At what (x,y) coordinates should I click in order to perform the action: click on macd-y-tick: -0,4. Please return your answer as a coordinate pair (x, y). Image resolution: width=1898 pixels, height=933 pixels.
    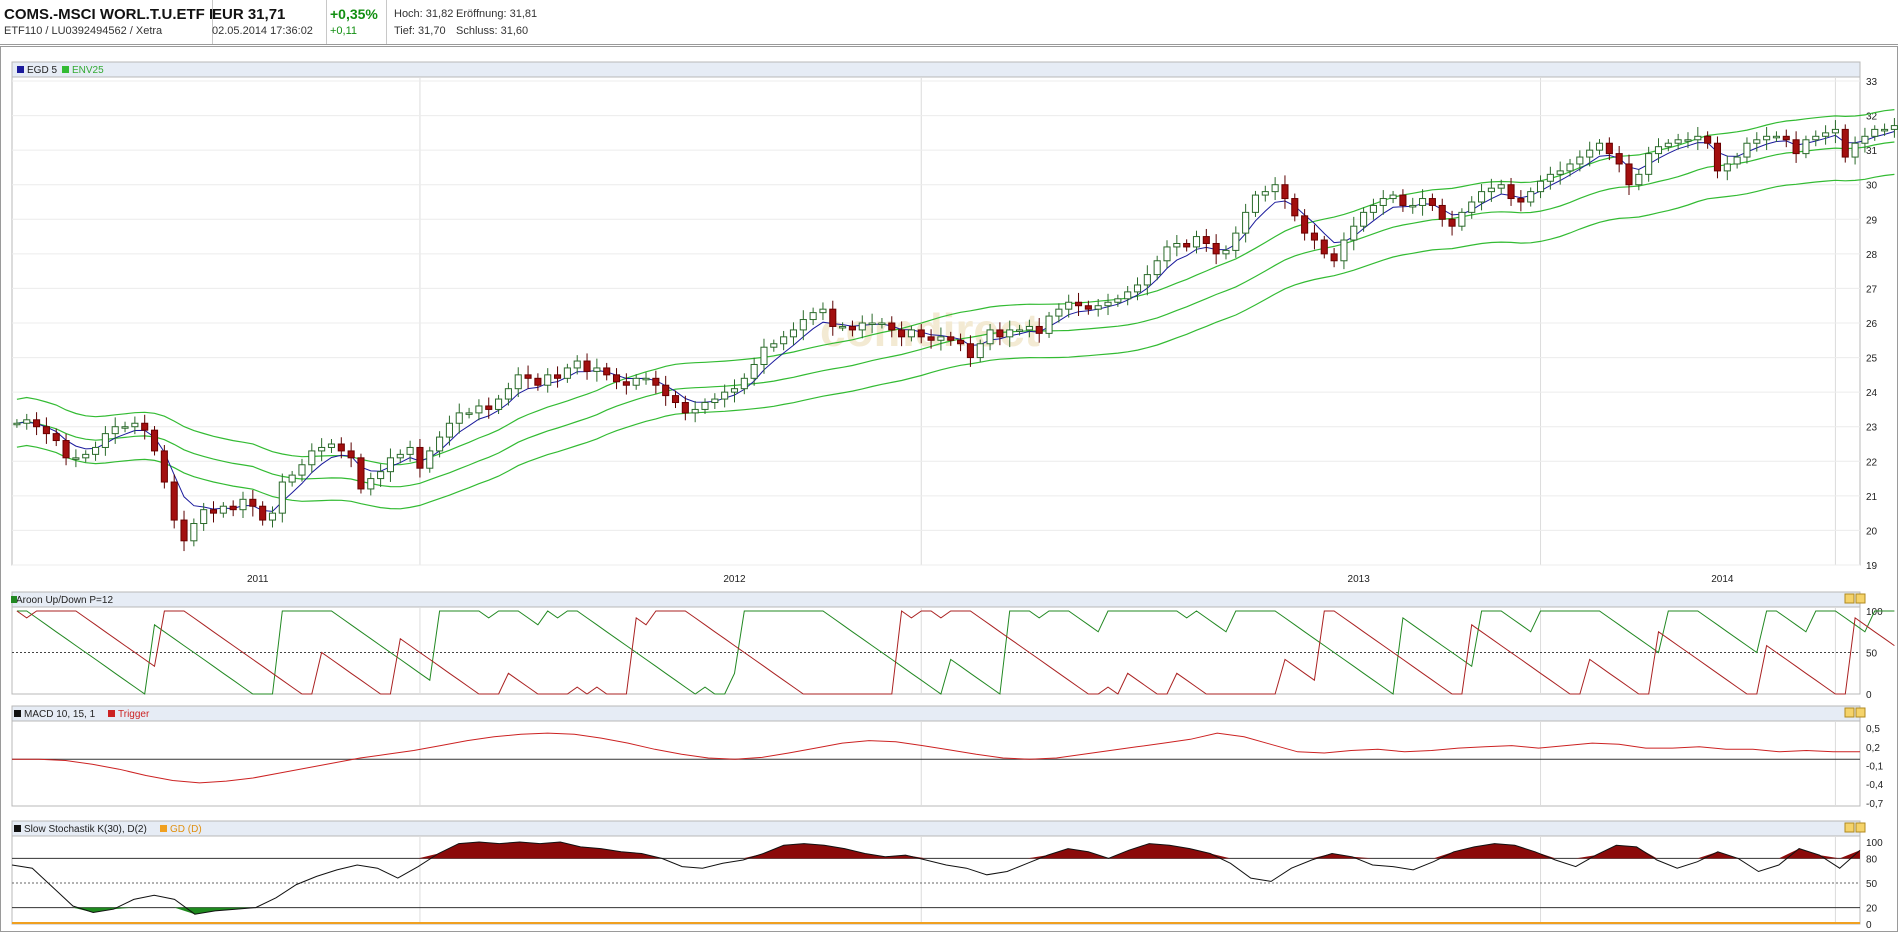
    Looking at the image, I should click on (1875, 785).